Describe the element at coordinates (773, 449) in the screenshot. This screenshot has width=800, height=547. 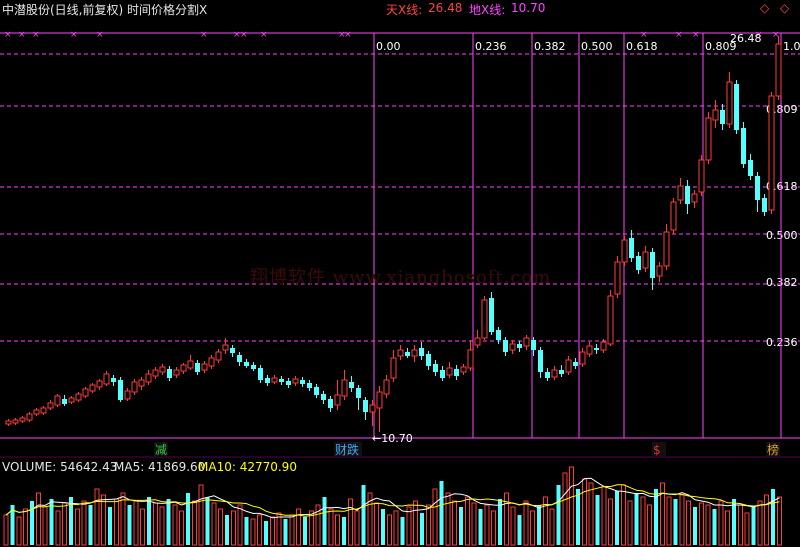
I see `event-badge-label: 榜` at that location.